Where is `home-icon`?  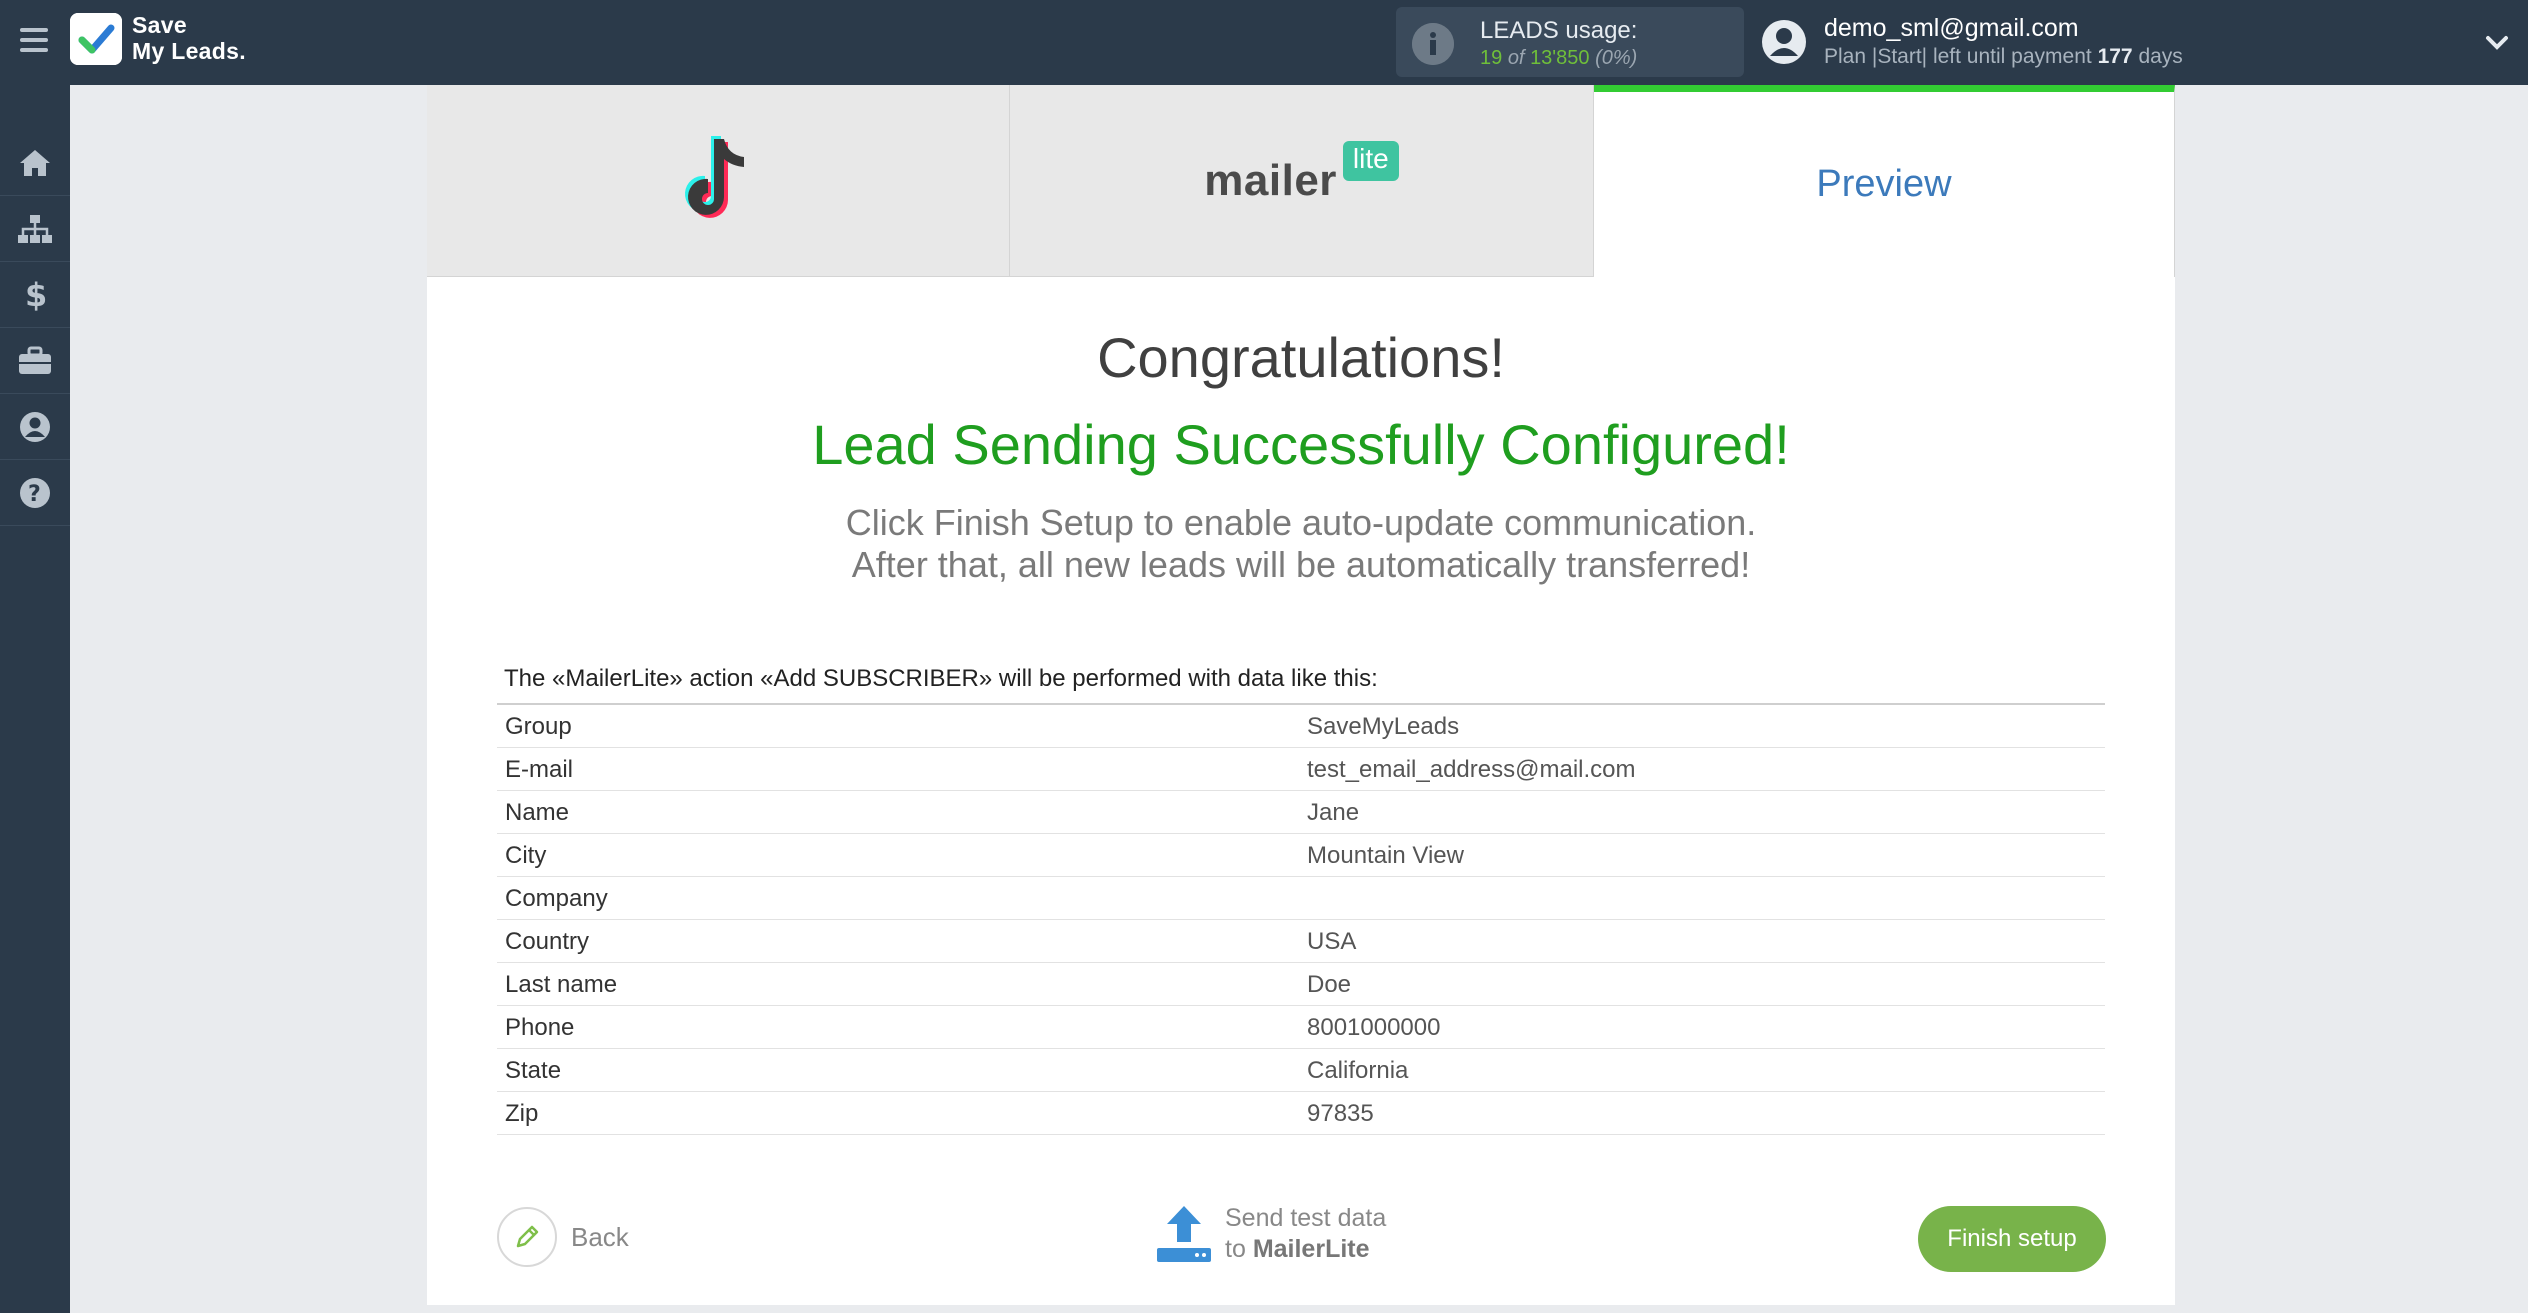
home-icon is located at coordinates (35, 163).